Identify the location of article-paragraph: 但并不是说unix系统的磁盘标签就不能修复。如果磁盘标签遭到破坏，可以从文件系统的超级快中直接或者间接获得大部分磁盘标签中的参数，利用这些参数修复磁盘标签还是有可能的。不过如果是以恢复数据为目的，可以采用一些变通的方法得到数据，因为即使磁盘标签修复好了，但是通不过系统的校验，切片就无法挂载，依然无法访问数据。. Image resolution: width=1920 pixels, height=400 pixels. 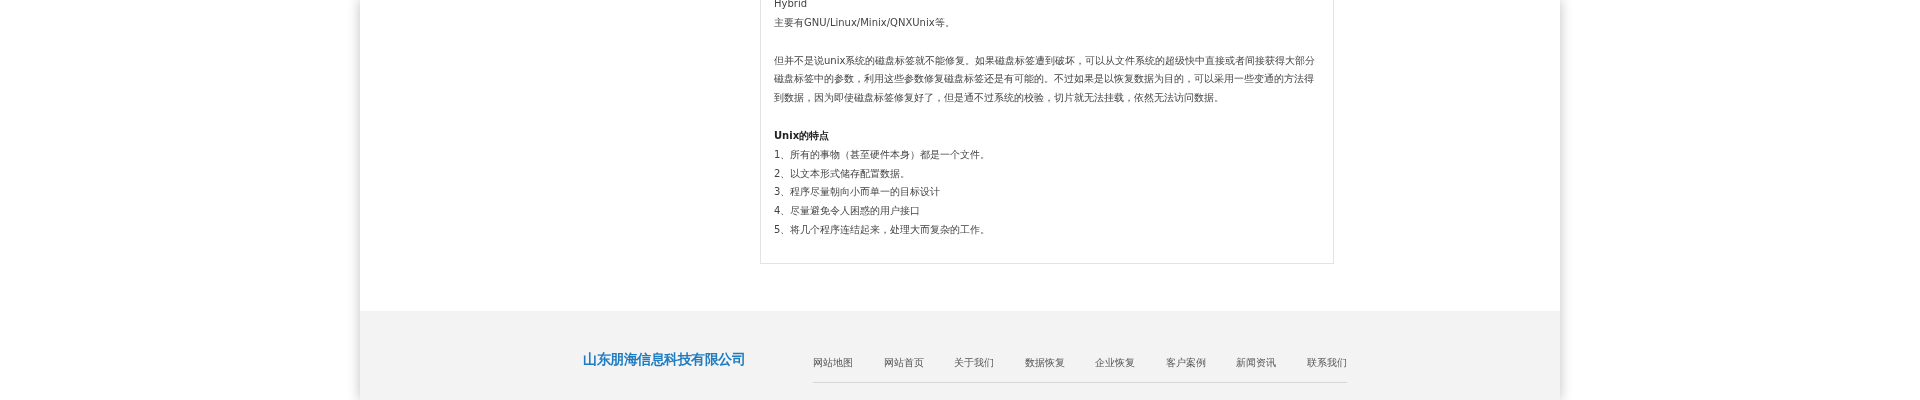
(1045, 79).